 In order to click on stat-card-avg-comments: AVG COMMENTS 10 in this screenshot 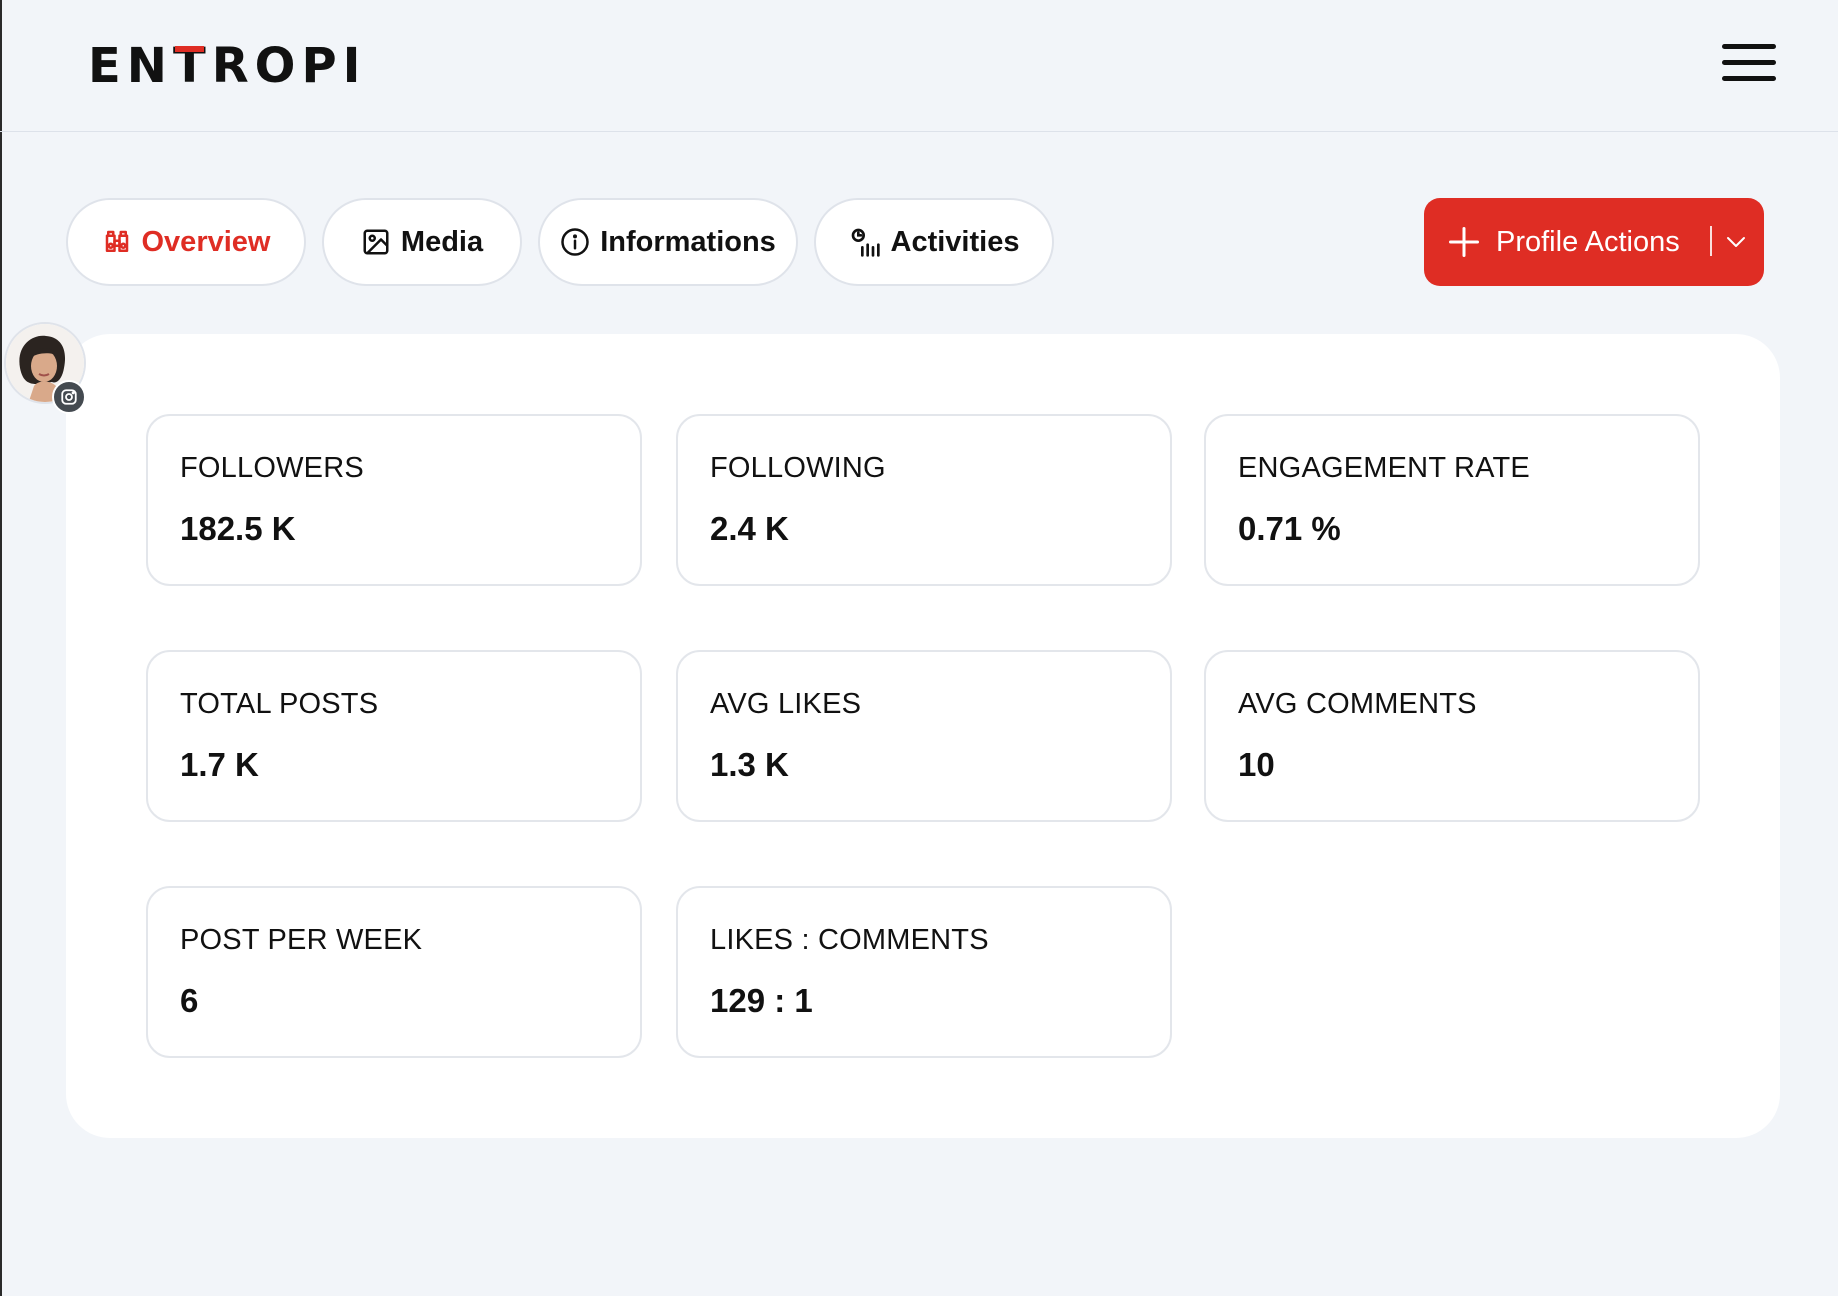, I will do `click(1452, 736)`.